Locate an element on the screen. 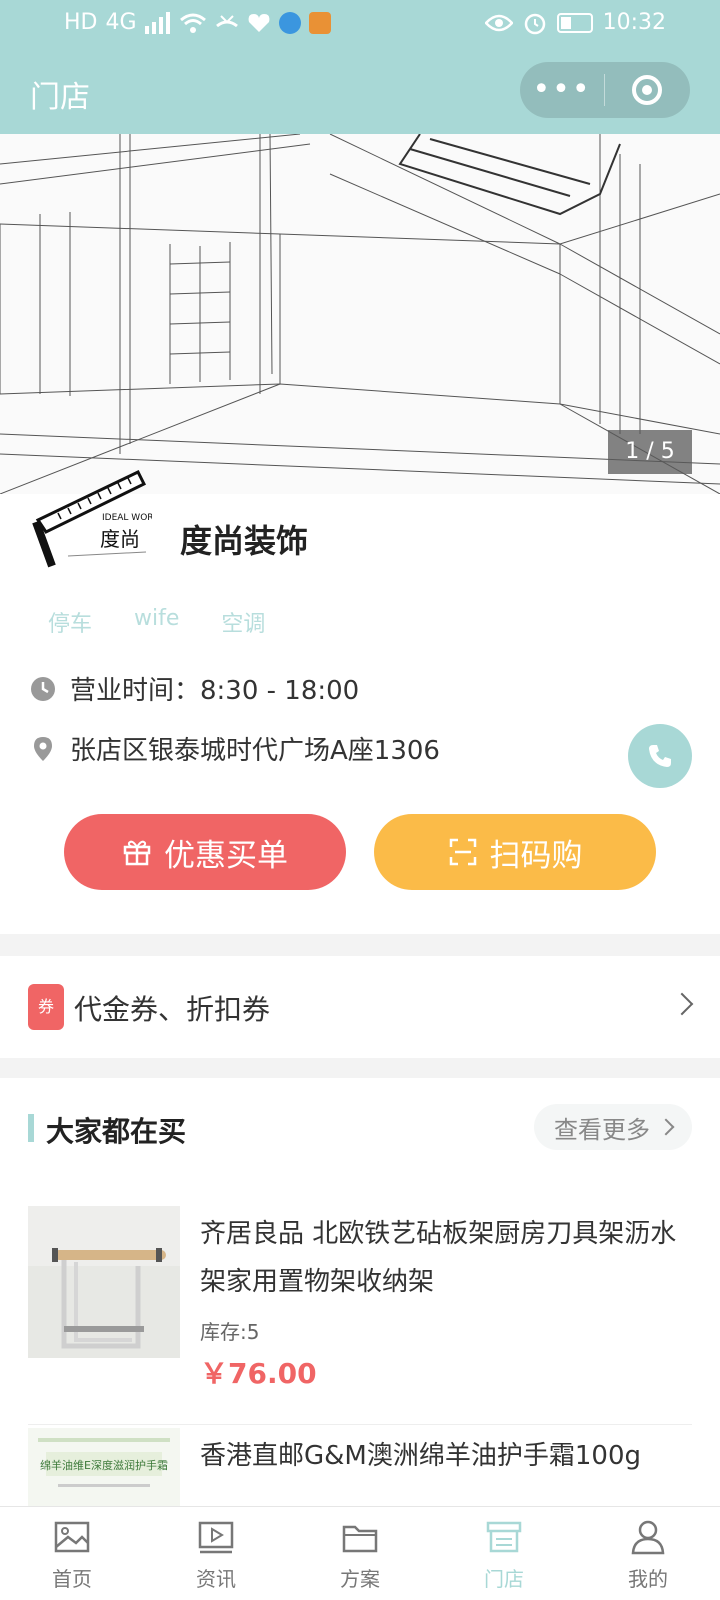  address-row: 张店区银泰城时代广场A座1306 is located at coordinates (235, 748).